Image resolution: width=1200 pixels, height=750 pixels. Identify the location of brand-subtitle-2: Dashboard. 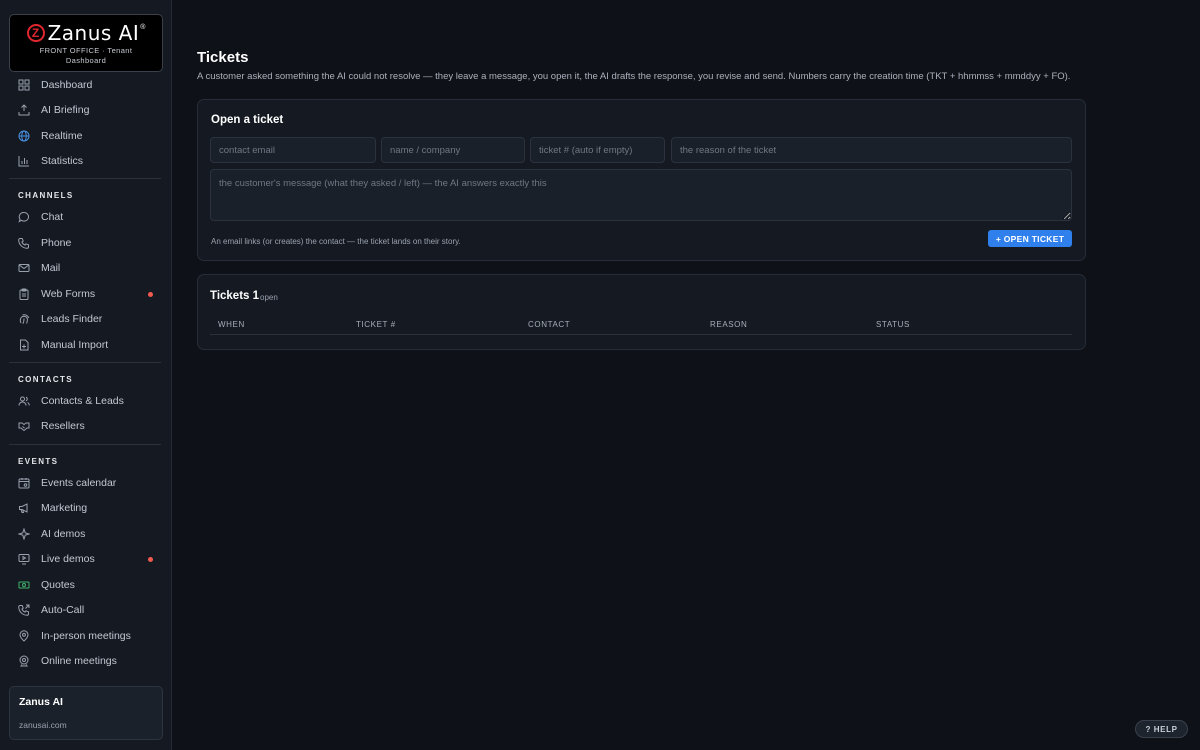
(86, 60).